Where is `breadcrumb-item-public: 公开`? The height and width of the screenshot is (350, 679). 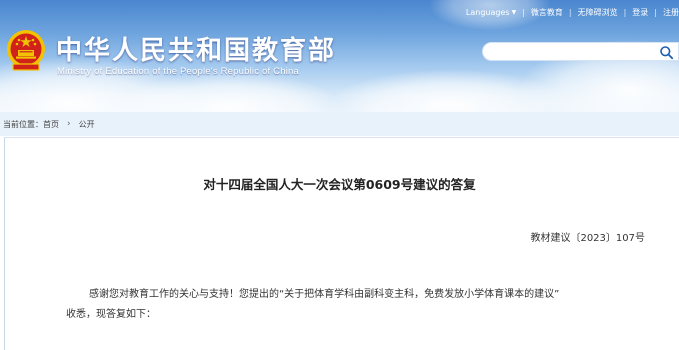
breadcrumb-item-public: 公开 is located at coordinates (87, 124).